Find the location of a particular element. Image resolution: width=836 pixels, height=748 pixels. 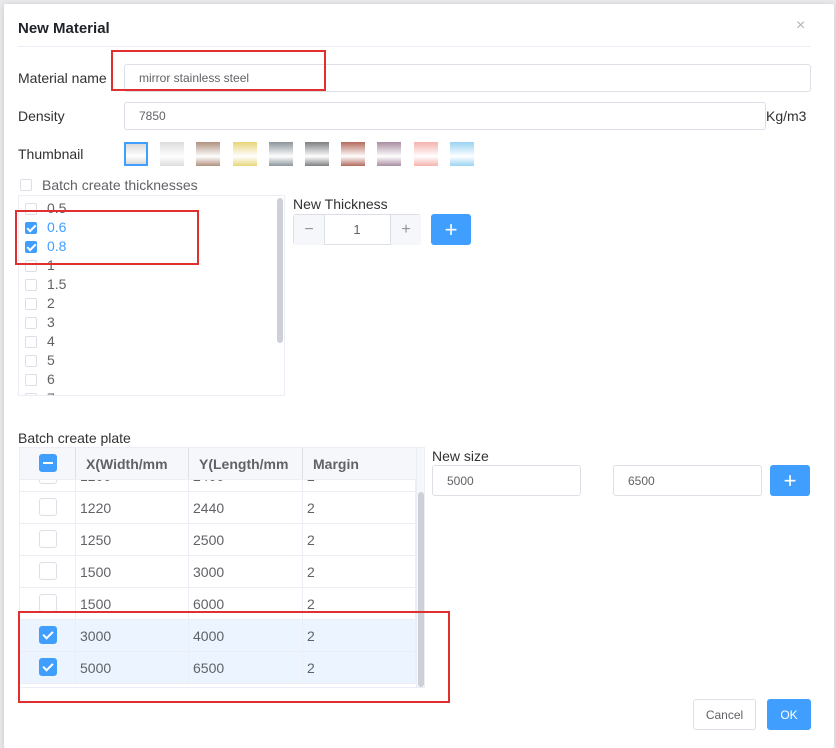

new-size-label: New size is located at coordinates (460, 456).